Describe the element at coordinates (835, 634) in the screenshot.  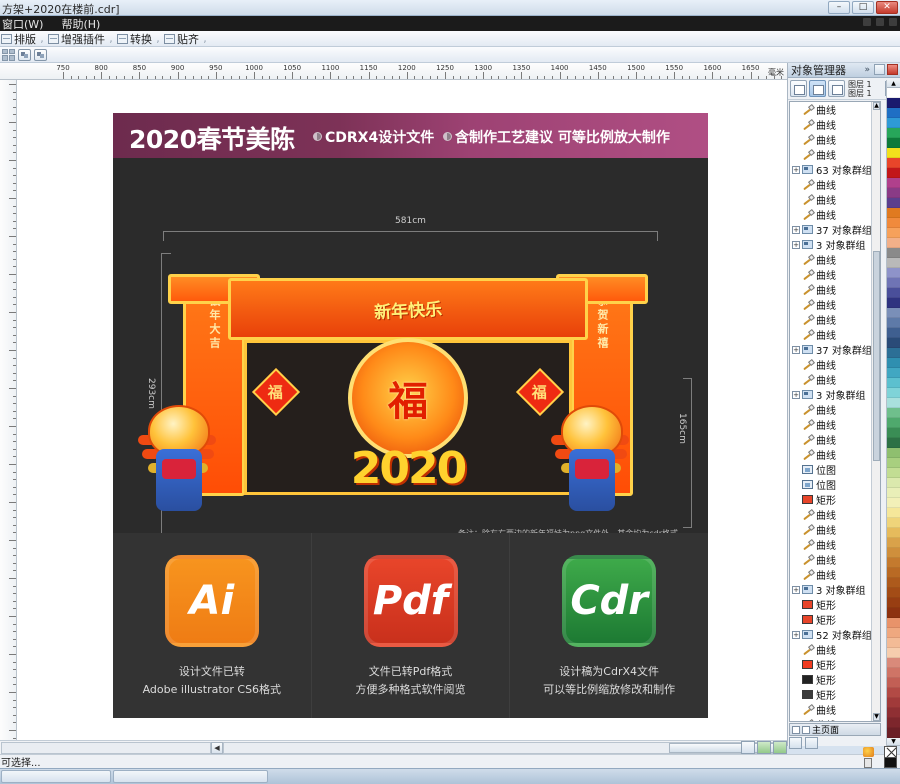
I see `object-list-item: +52 对象群组` at that location.